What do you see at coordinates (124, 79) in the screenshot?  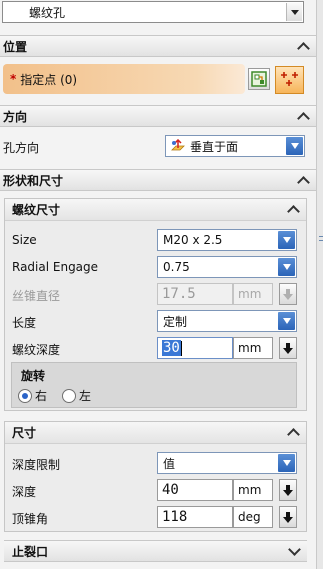 I see `specify-point-selector: * 指定点 (0)` at bounding box center [124, 79].